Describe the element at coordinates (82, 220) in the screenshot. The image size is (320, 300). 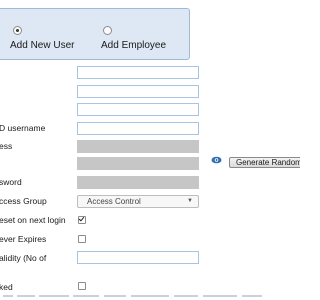
I see `reset-next-login-checkbox` at that location.